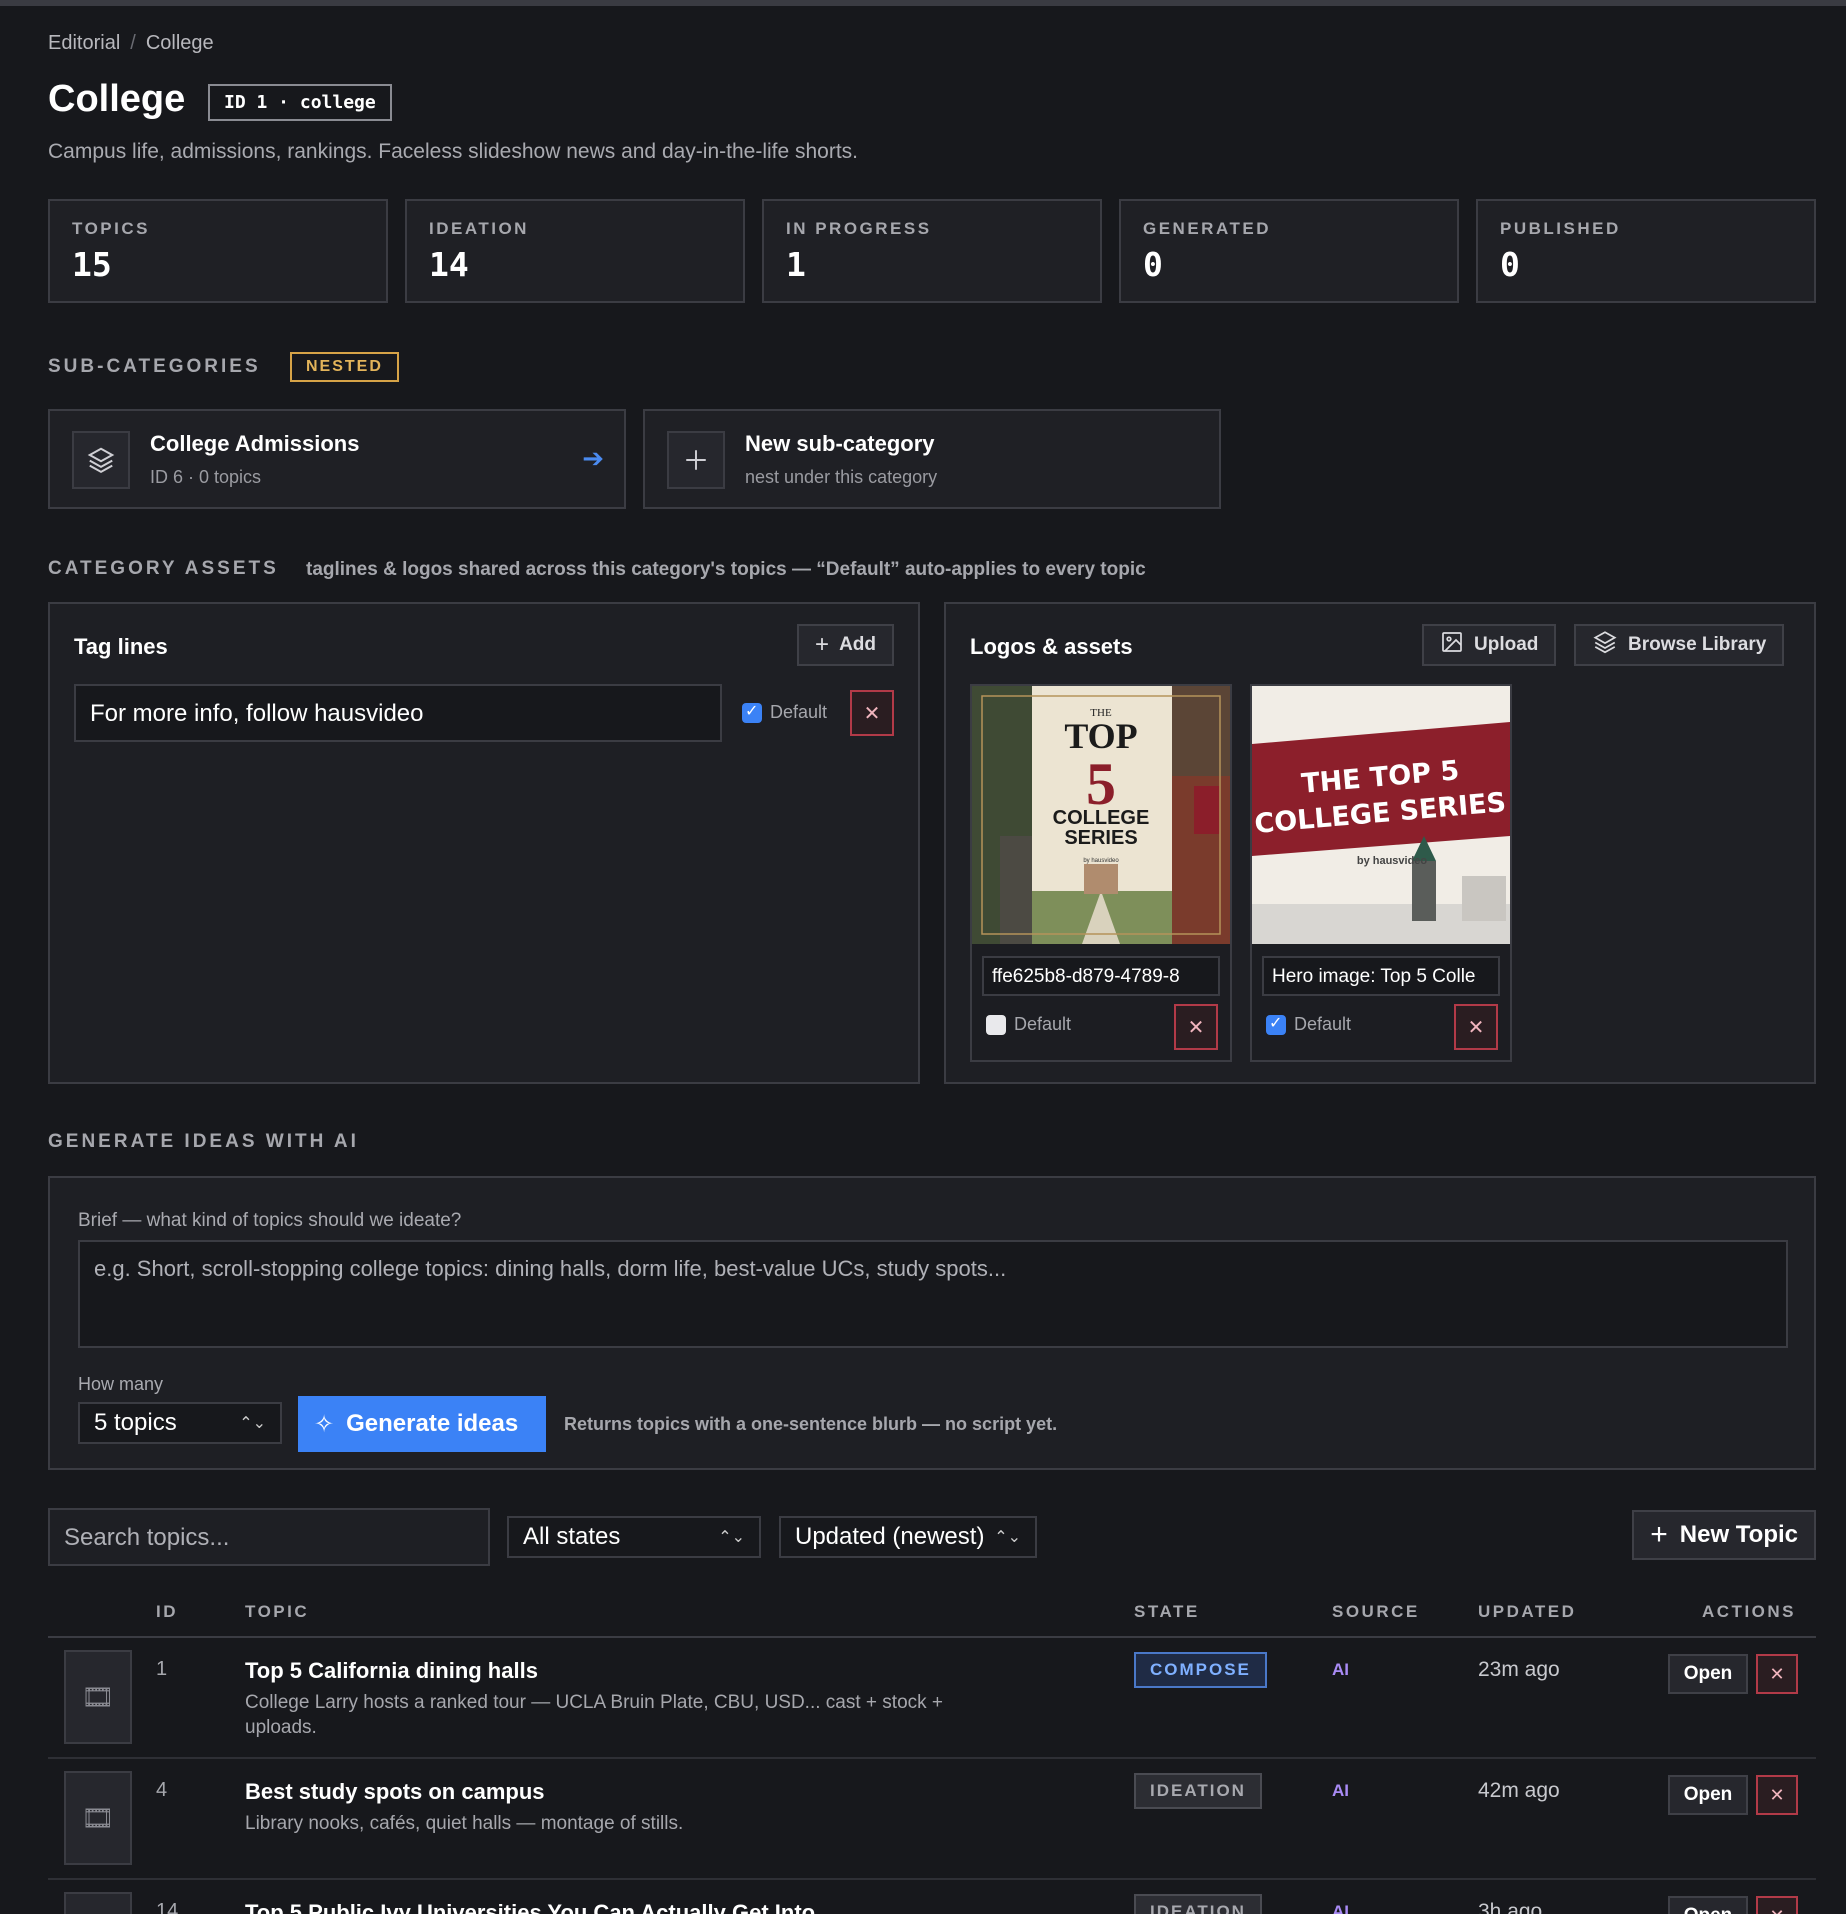 The width and height of the screenshot is (1846, 1914). I want to click on how-many-select: 5 topics ⌃⌄, so click(180, 1423).